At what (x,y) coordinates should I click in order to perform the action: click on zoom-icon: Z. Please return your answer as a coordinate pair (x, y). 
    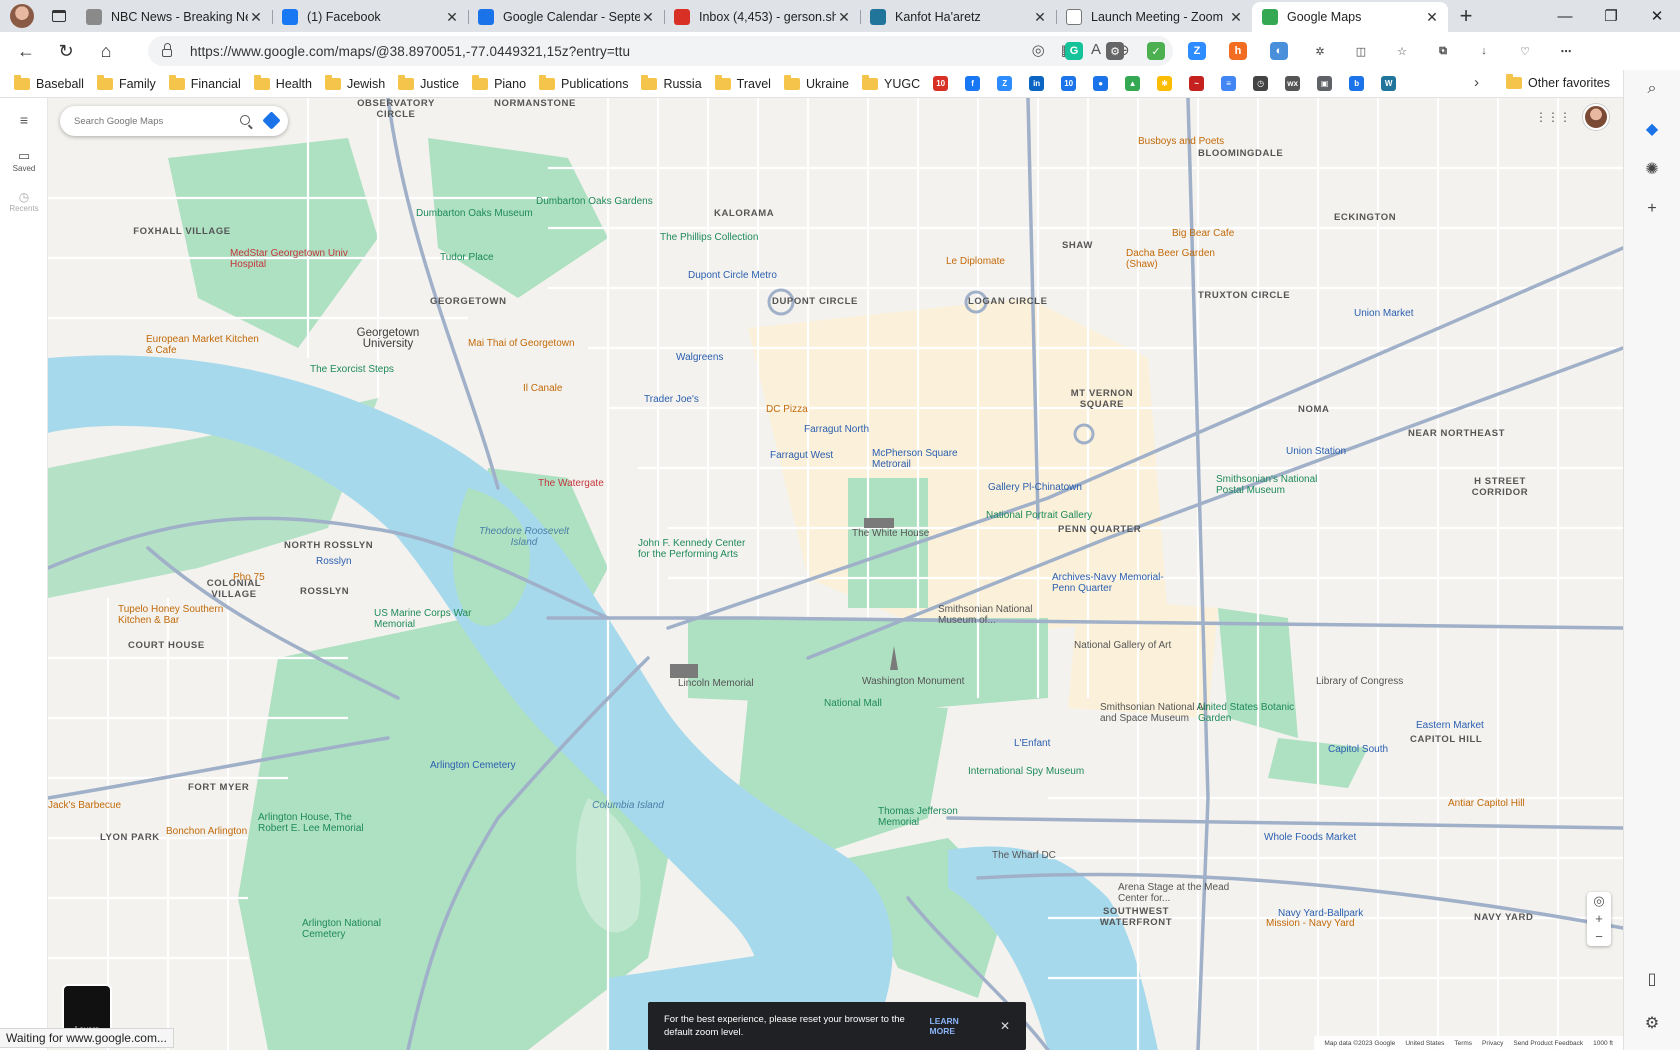
    Looking at the image, I should click on (1005, 83).